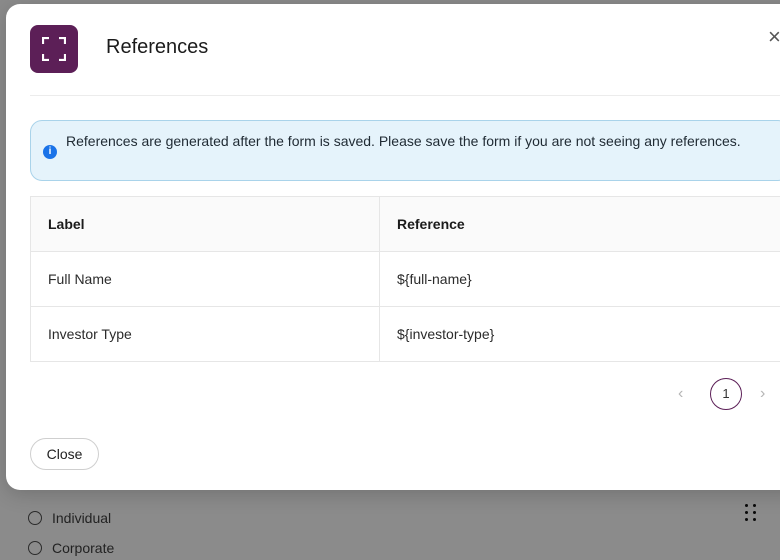  I want to click on column-header-label: Label, so click(205, 224).